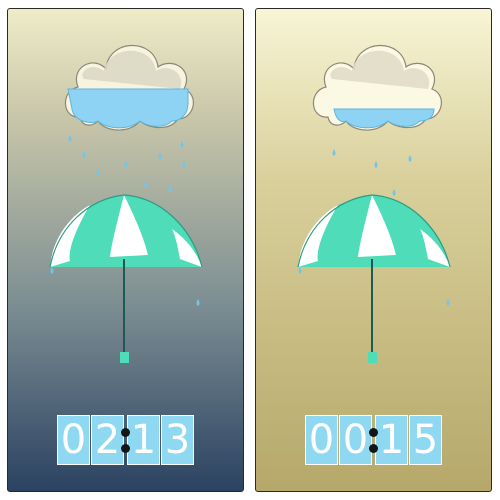 The width and height of the screenshot is (500, 500). I want to click on timer-digit: 2, so click(107, 440).